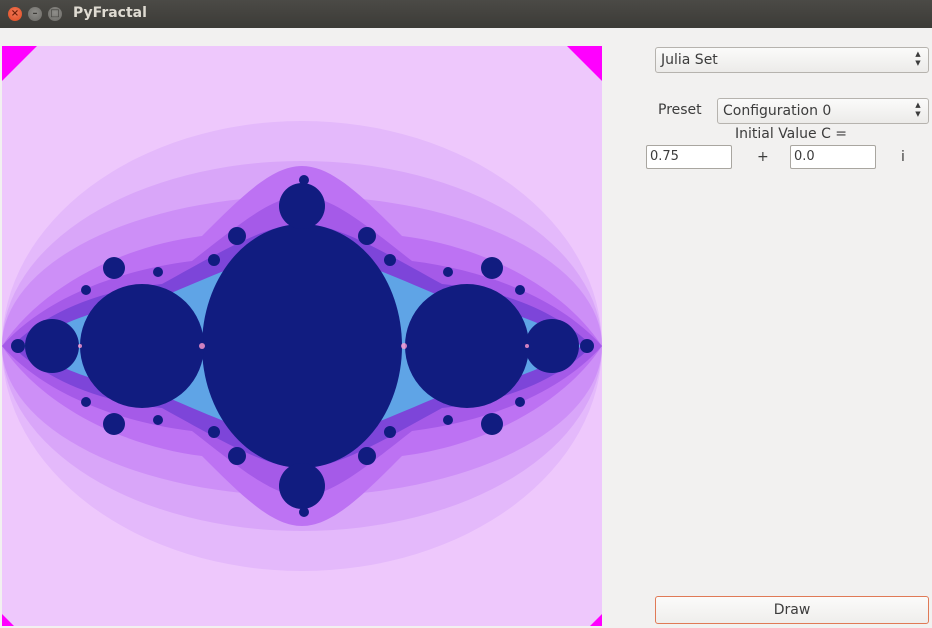 The width and height of the screenshot is (932, 628). What do you see at coordinates (55, 14) in the screenshot?
I see `maximize-icon: □` at bounding box center [55, 14].